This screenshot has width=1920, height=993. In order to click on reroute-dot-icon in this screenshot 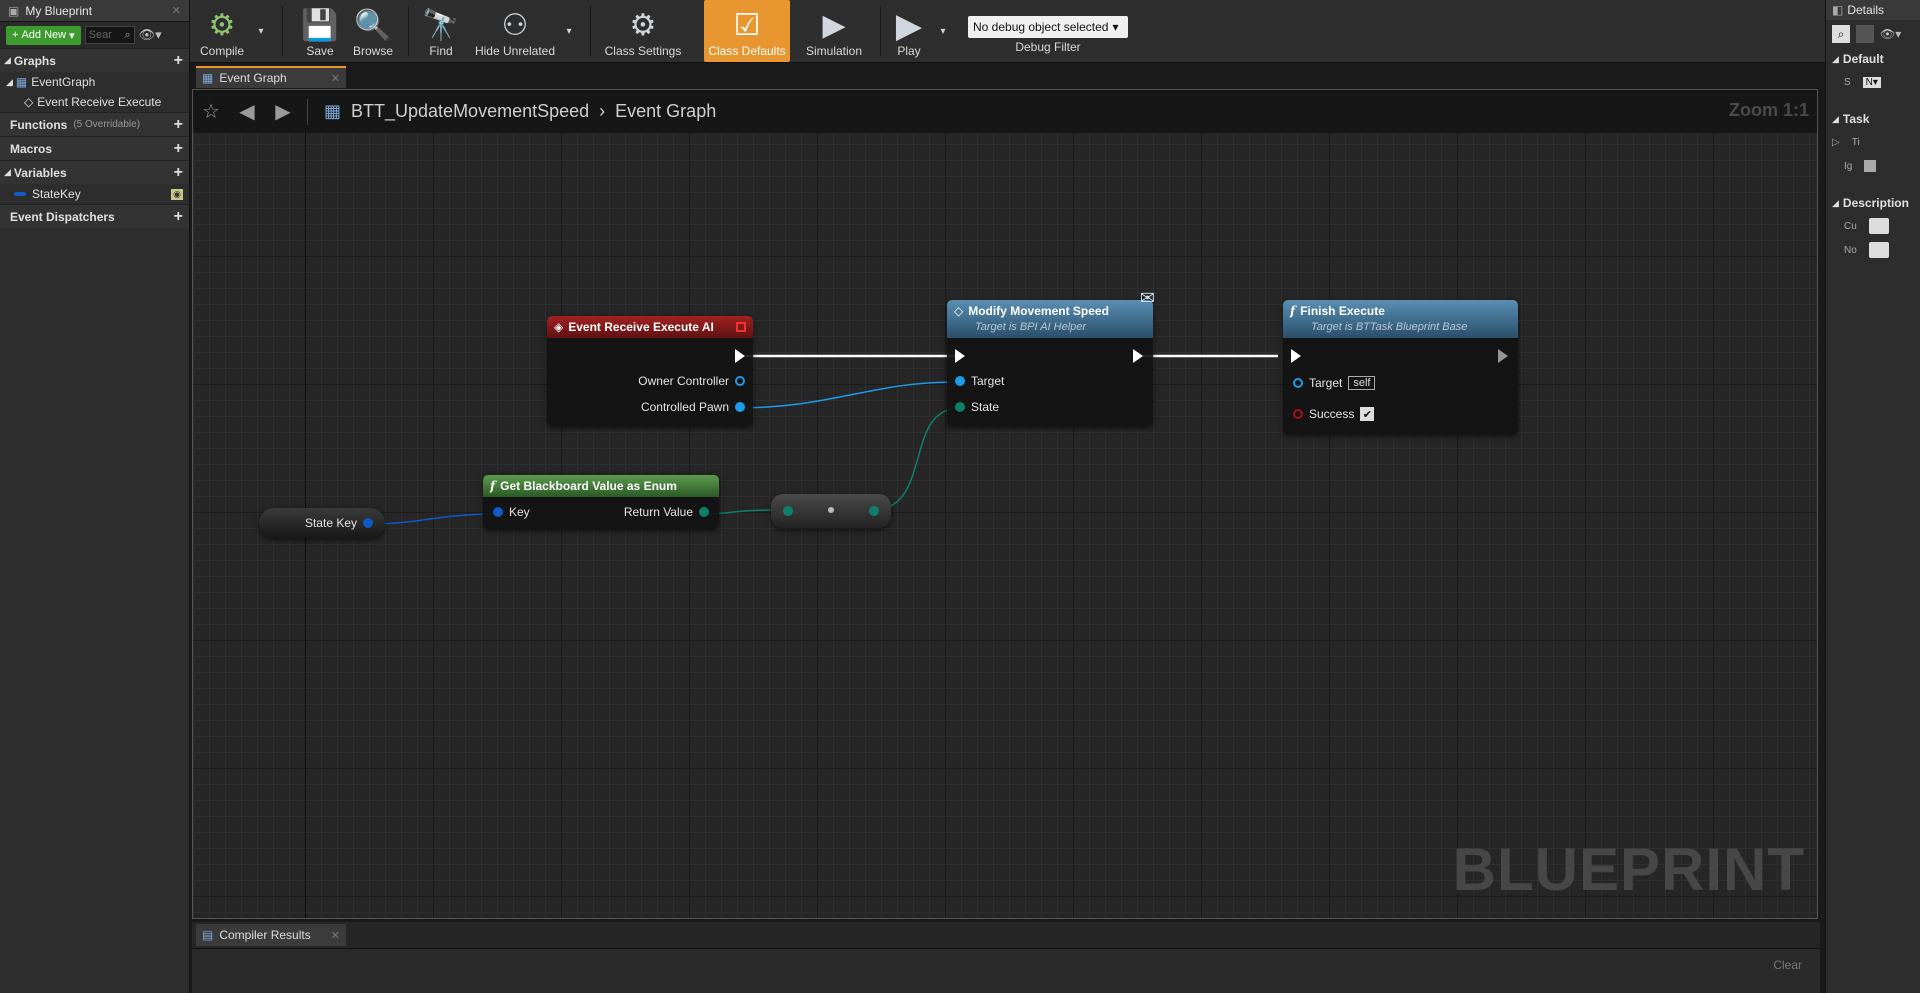, I will do `click(831, 510)`.